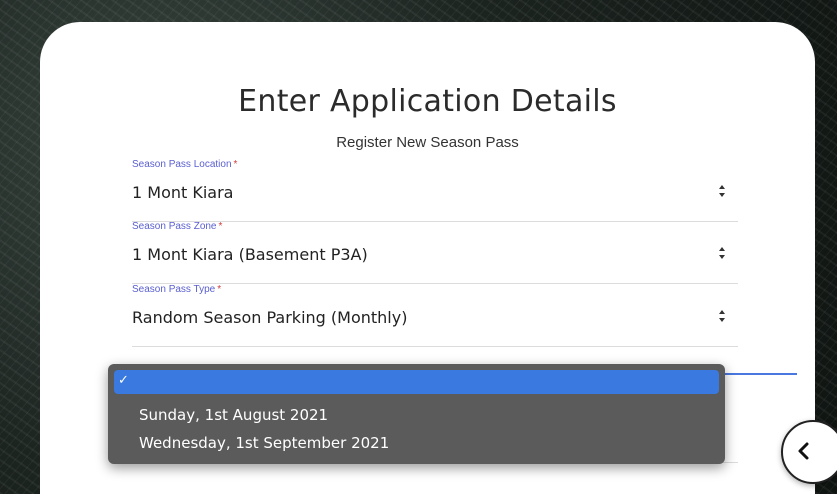  What do you see at coordinates (270, 317) in the screenshot?
I see `field-value: Random Season Parking (Monthly)` at bounding box center [270, 317].